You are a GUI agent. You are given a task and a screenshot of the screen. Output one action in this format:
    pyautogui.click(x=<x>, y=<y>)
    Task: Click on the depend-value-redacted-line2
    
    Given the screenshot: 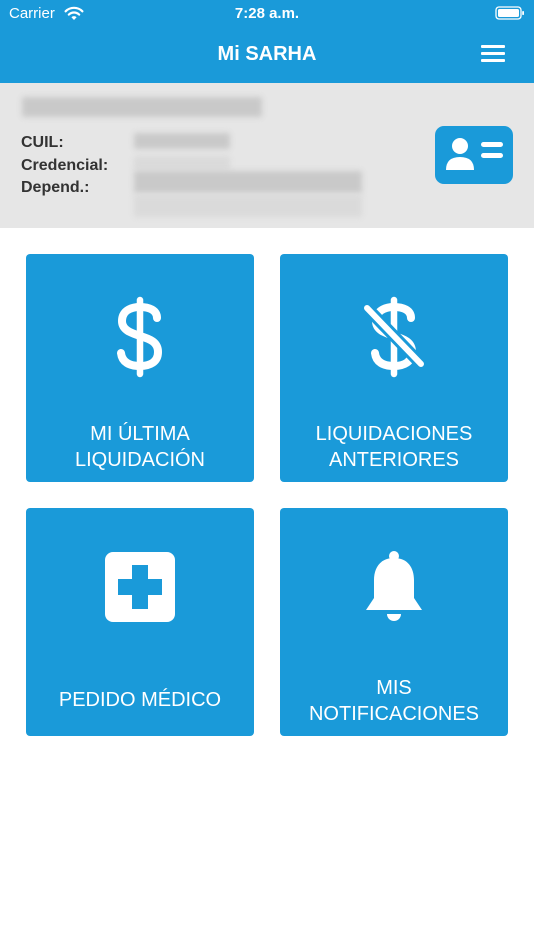 What is the action you would take?
    pyautogui.click(x=248, y=206)
    